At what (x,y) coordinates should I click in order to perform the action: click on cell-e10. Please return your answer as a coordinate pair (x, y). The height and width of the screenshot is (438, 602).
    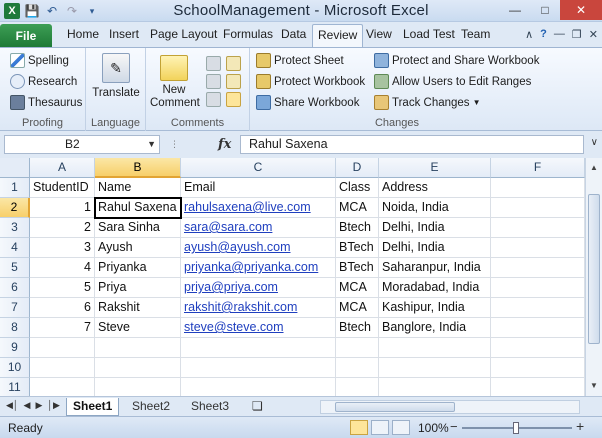
    Looking at the image, I should click on (435, 368).